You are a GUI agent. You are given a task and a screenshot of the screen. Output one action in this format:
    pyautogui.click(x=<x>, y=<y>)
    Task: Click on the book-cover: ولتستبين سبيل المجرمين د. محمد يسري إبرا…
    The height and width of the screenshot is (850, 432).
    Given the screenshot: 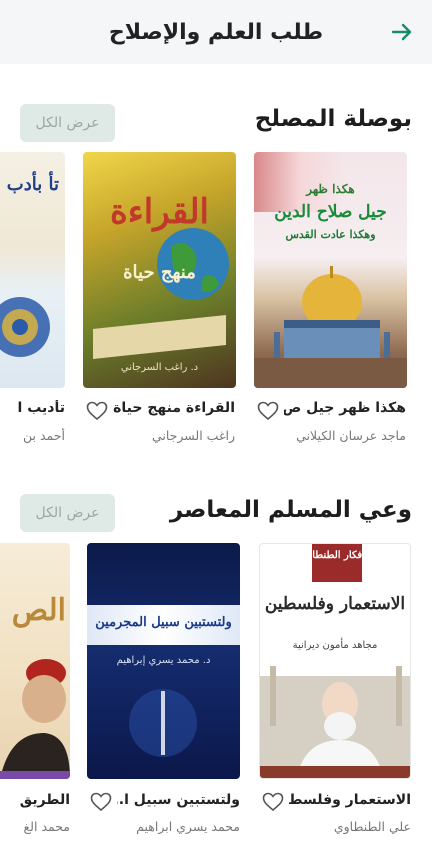 What is the action you would take?
    pyautogui.click(x=163, y=661)
    